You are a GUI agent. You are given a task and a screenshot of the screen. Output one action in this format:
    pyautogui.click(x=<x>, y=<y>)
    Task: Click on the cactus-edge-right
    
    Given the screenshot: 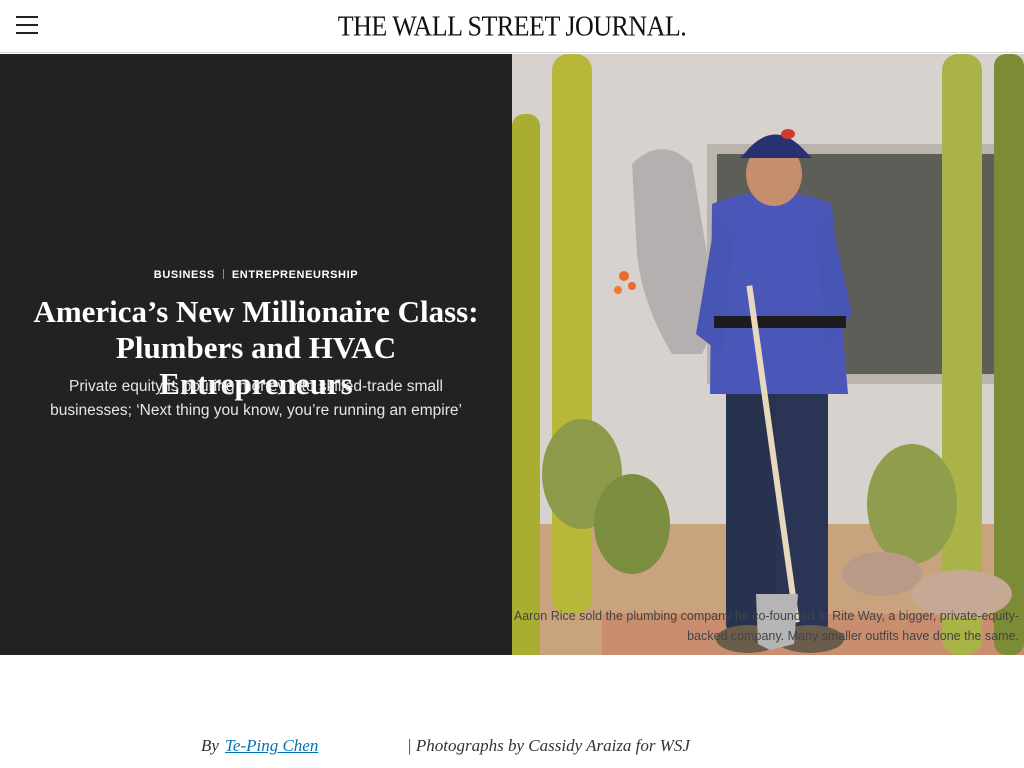 What is the action you would take?
    pyautogui.click(x=1009, y=354)
    